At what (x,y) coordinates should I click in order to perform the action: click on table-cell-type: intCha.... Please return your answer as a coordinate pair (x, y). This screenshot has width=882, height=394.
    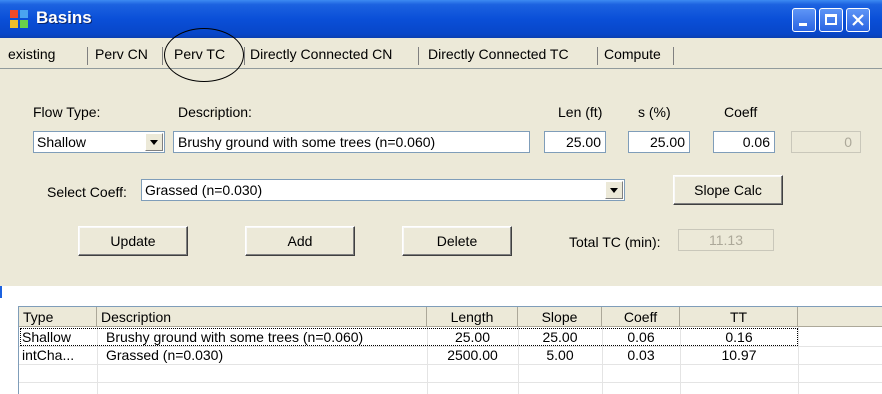
    Looking at the image, I should click on (59, 355).